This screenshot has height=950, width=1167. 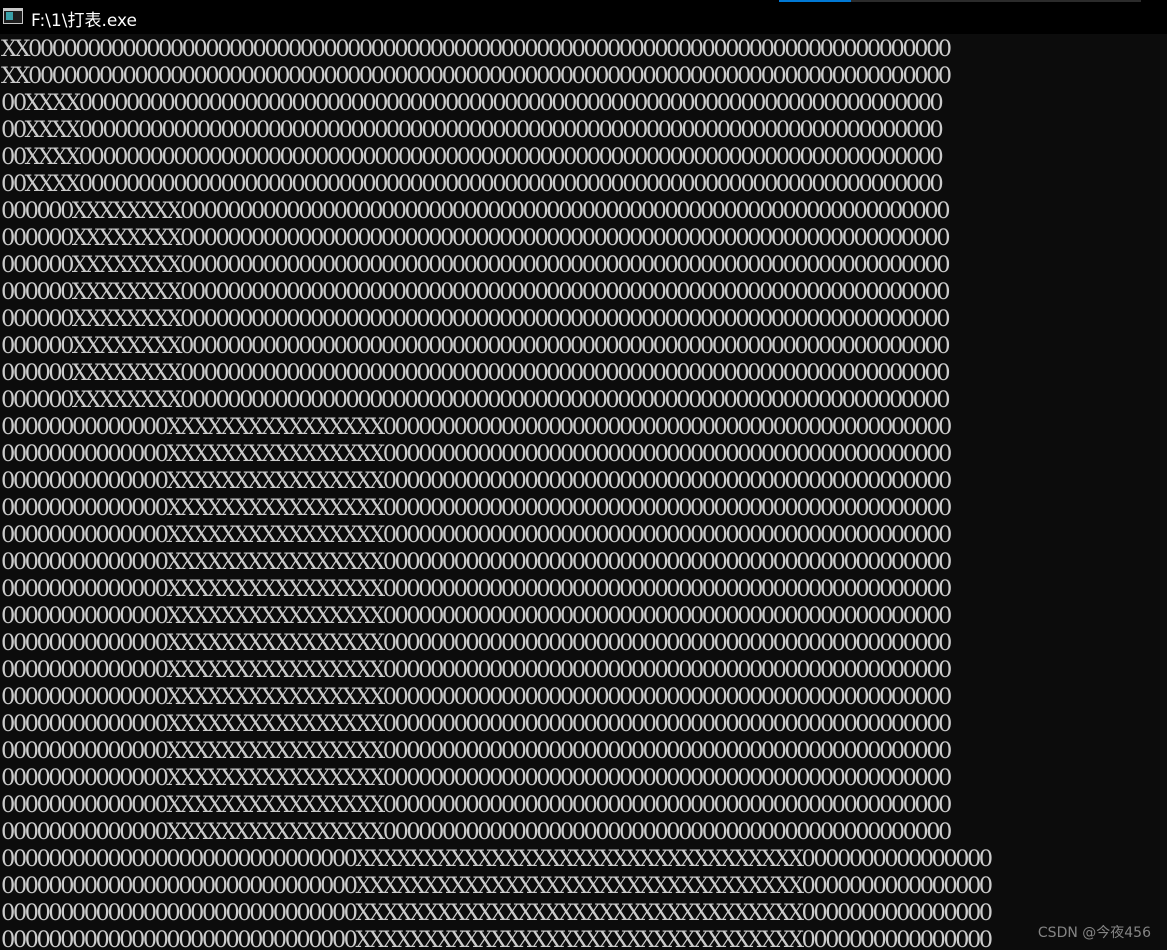 What do you see at coordinates (583, 17) in the screenshot?
I see `title-bar: F:\1\打表.exe` at bounding box center [583, 17].